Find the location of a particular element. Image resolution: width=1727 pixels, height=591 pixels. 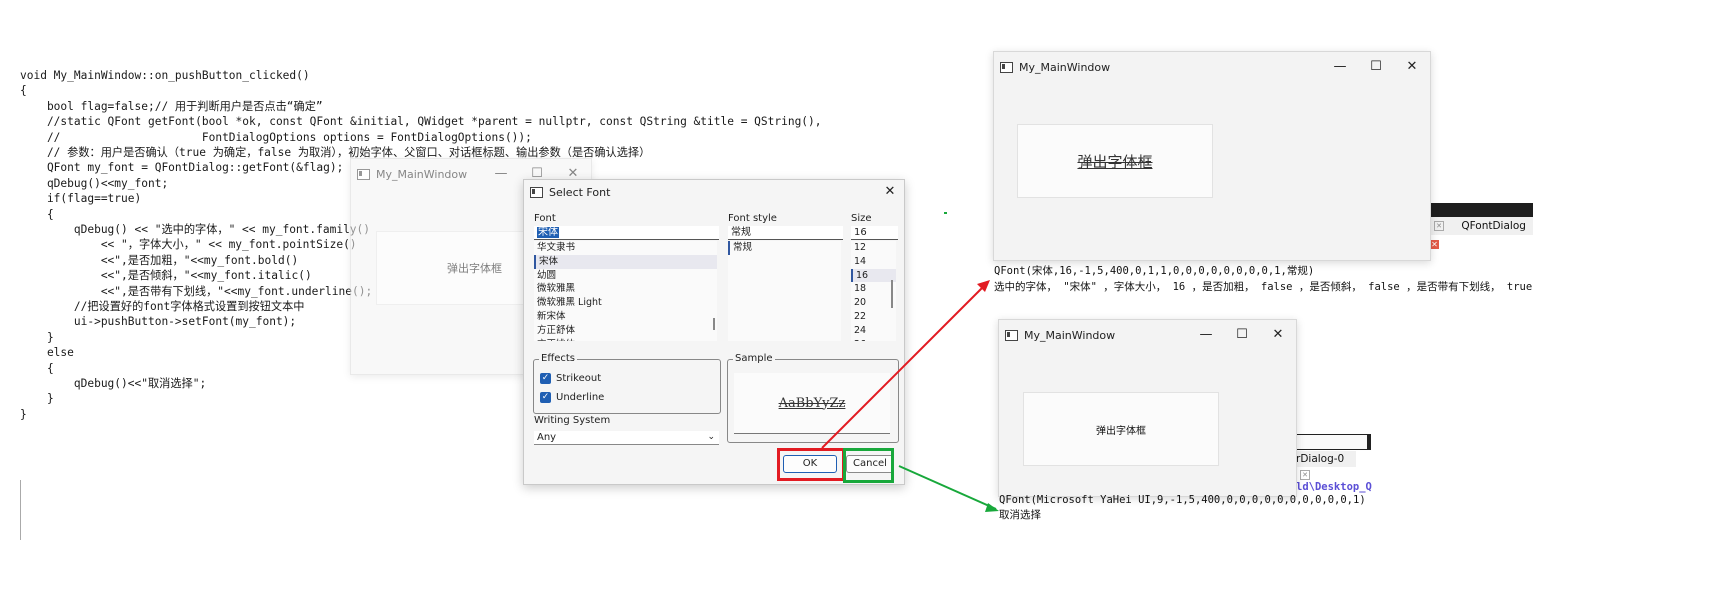

editor-divider is located at coordinates (20, 510).